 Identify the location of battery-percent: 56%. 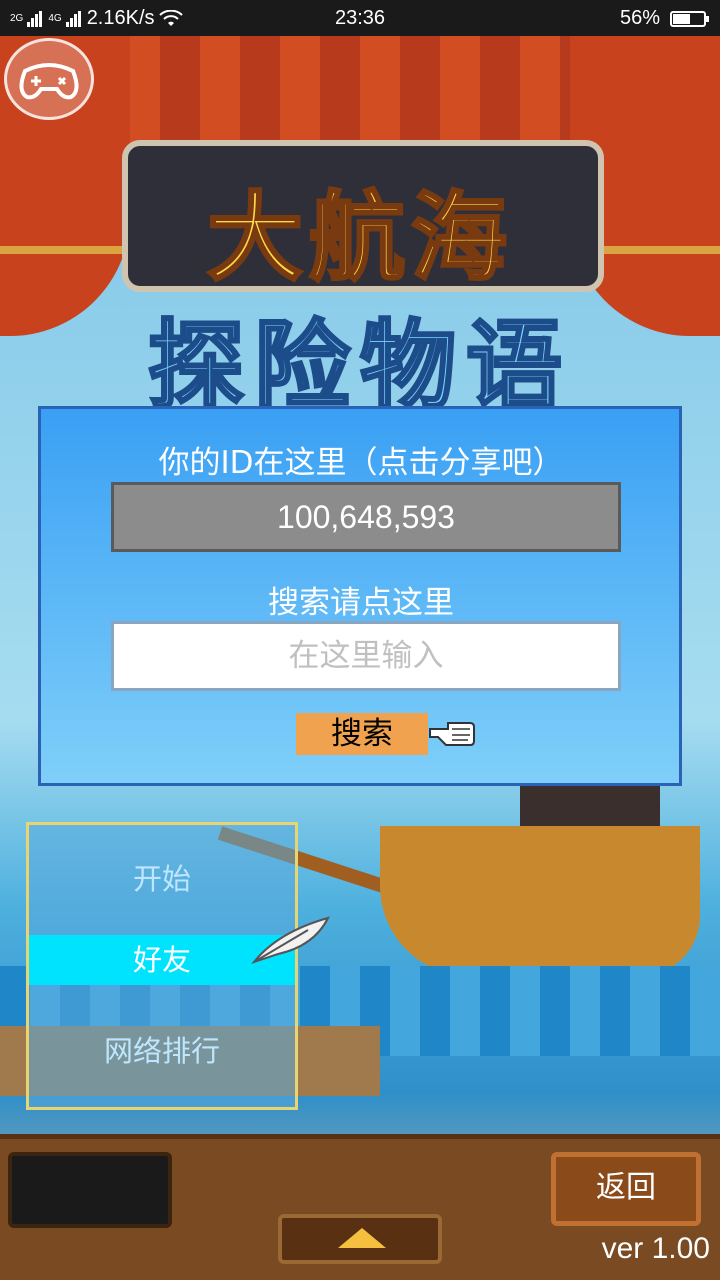
(639, 18).